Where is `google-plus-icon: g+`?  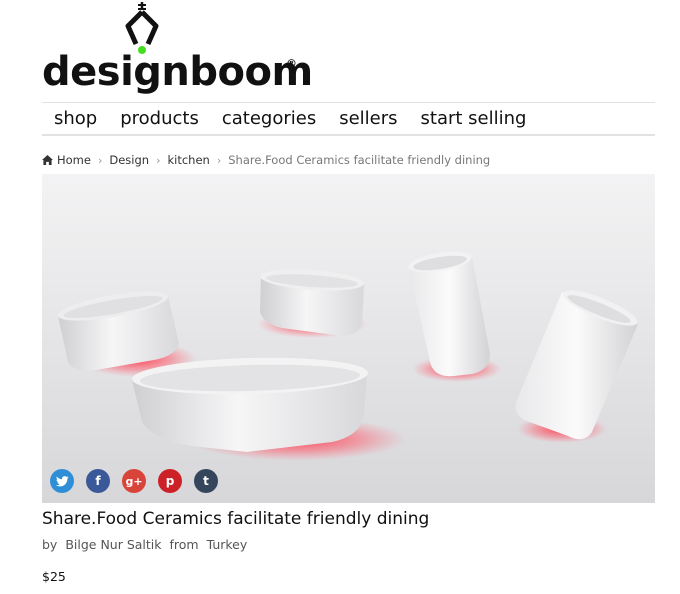 google-plus-icon: g+ is located at coordinates (134, 481).